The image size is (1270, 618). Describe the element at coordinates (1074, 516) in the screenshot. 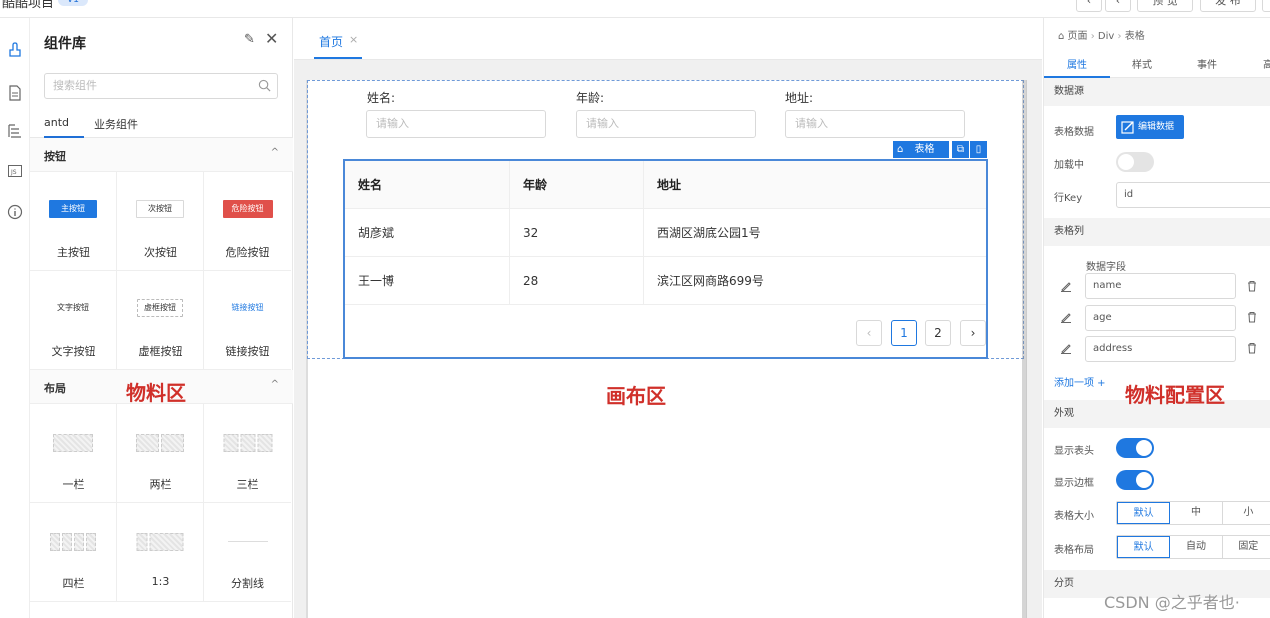

I see `table-size-label: 表格大小` at that location.